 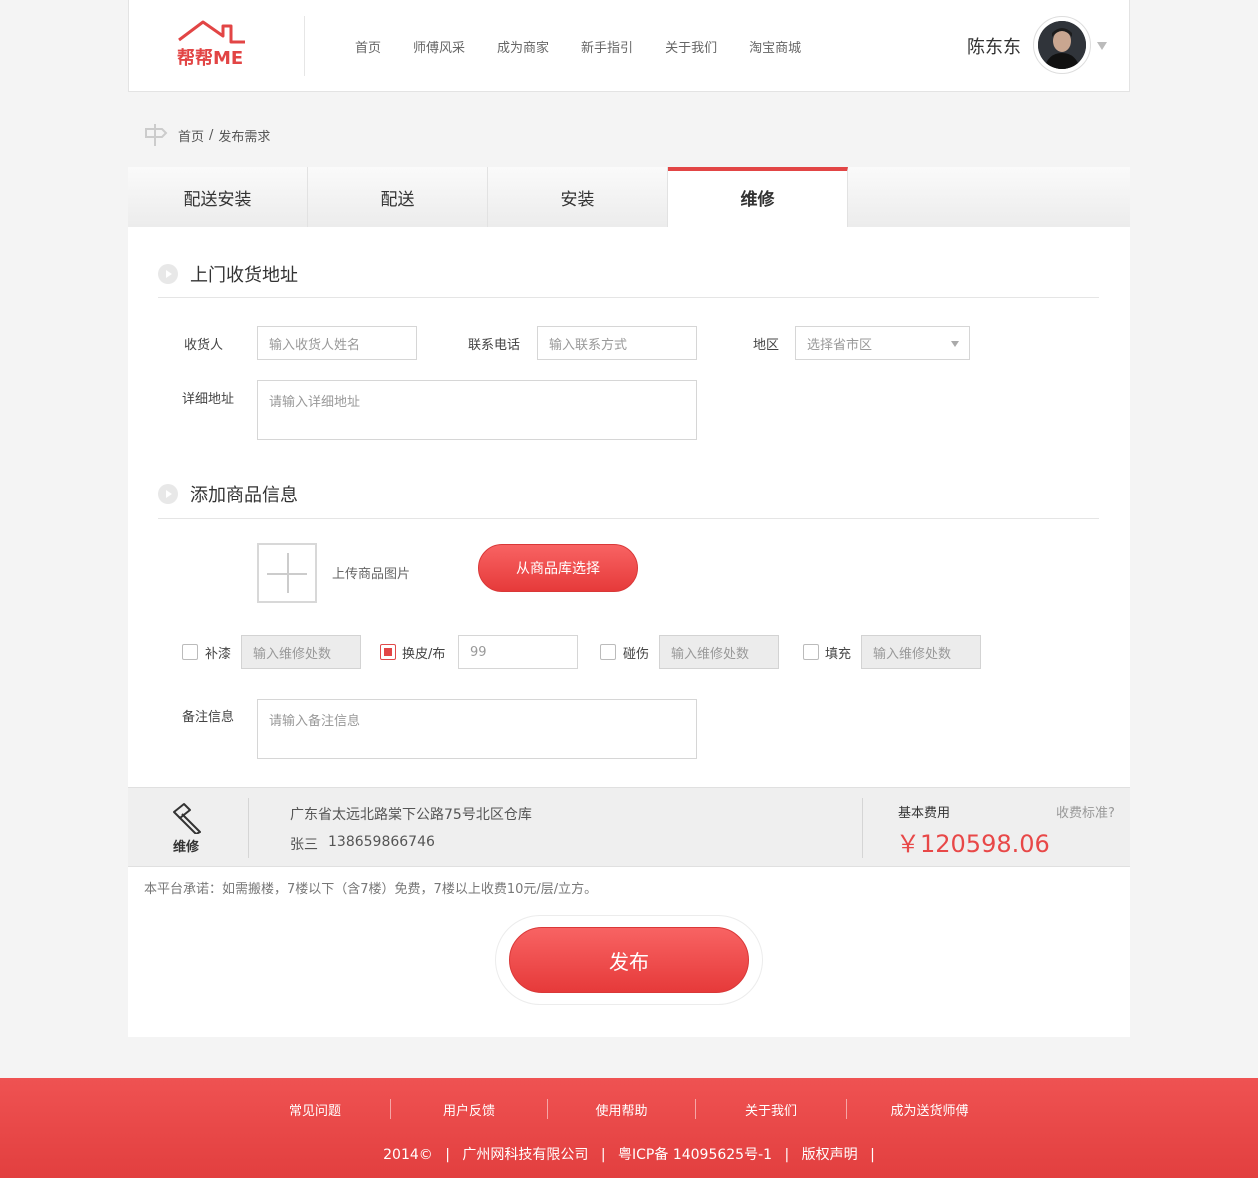 What do you see at coordinates (208, 717) in the screenshot?
I see `remark-label: 备注信息` at bounding box center [208, 717].